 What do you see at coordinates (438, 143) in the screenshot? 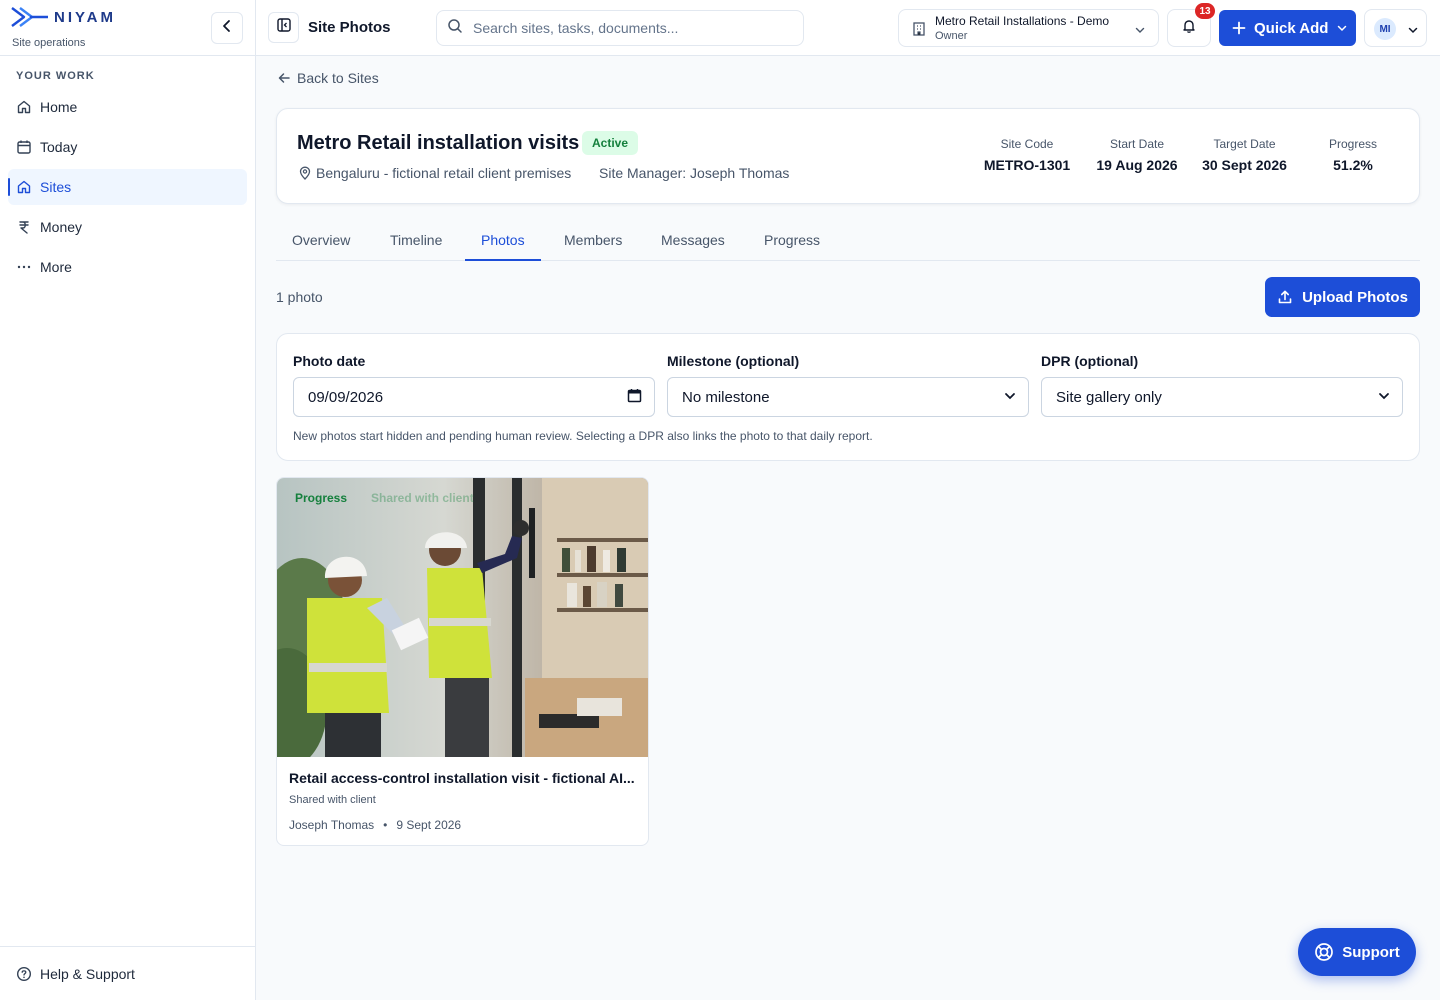
I see `site-title: Metro Retail installation visits` at bounding box center [438, 143].